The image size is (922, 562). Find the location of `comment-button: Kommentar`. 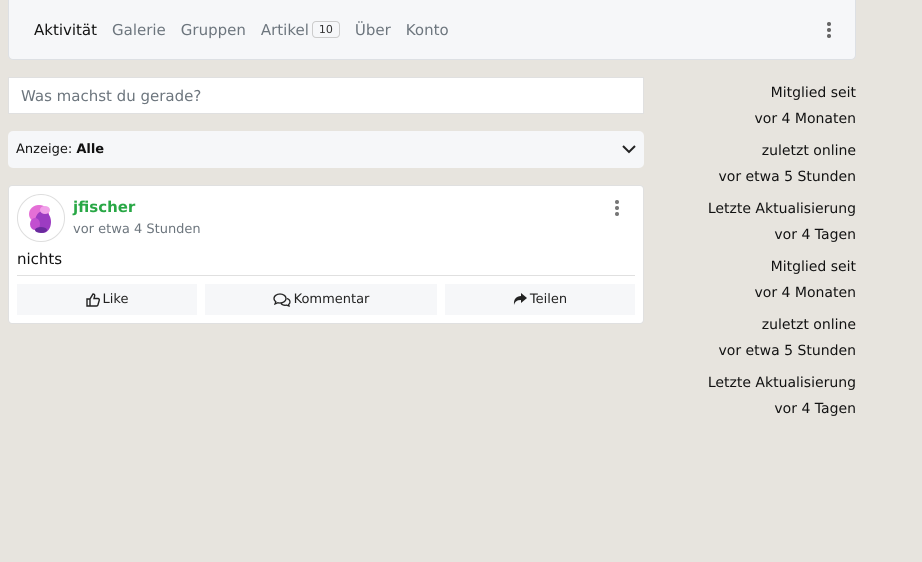

comment-button: Kommentar is located at coordinates (321, 299).